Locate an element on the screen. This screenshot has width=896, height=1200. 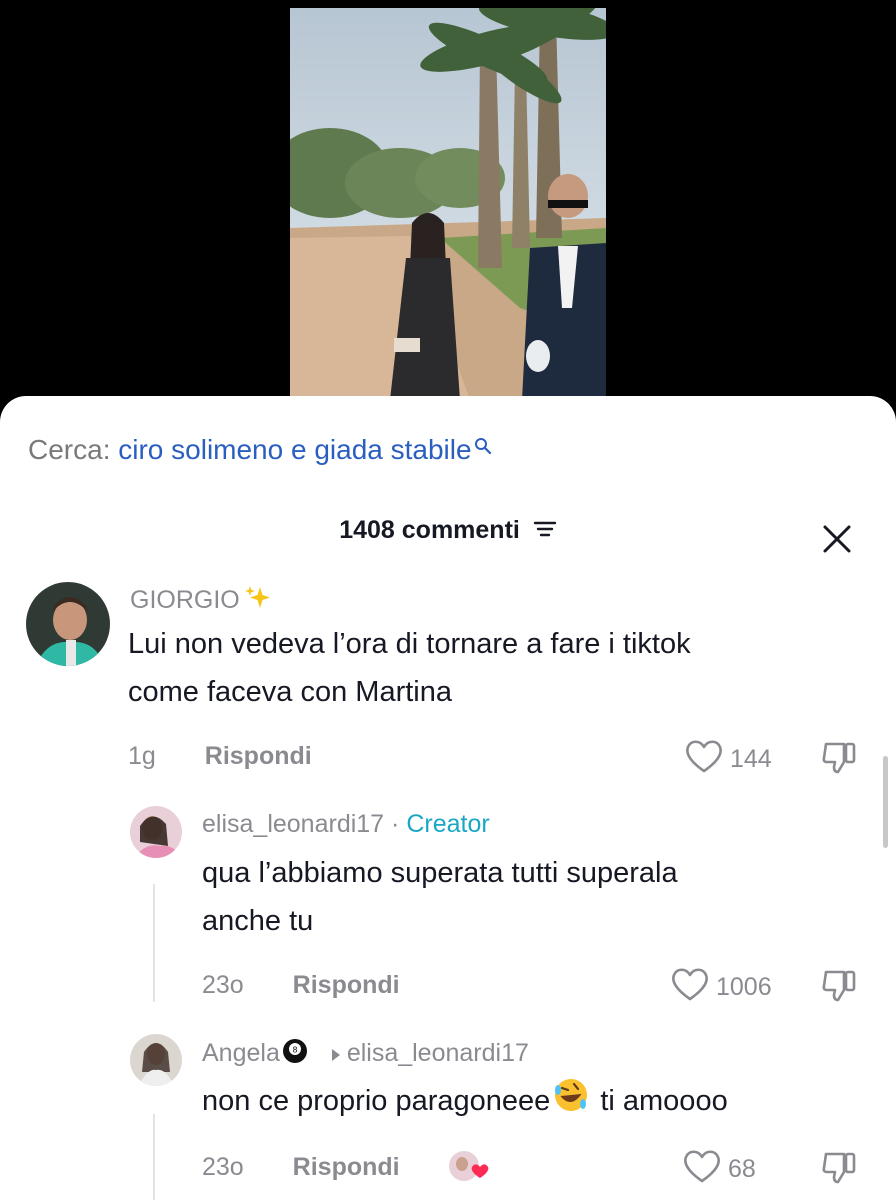
creator-liked-avatar is located at coordinates (468, 1168).